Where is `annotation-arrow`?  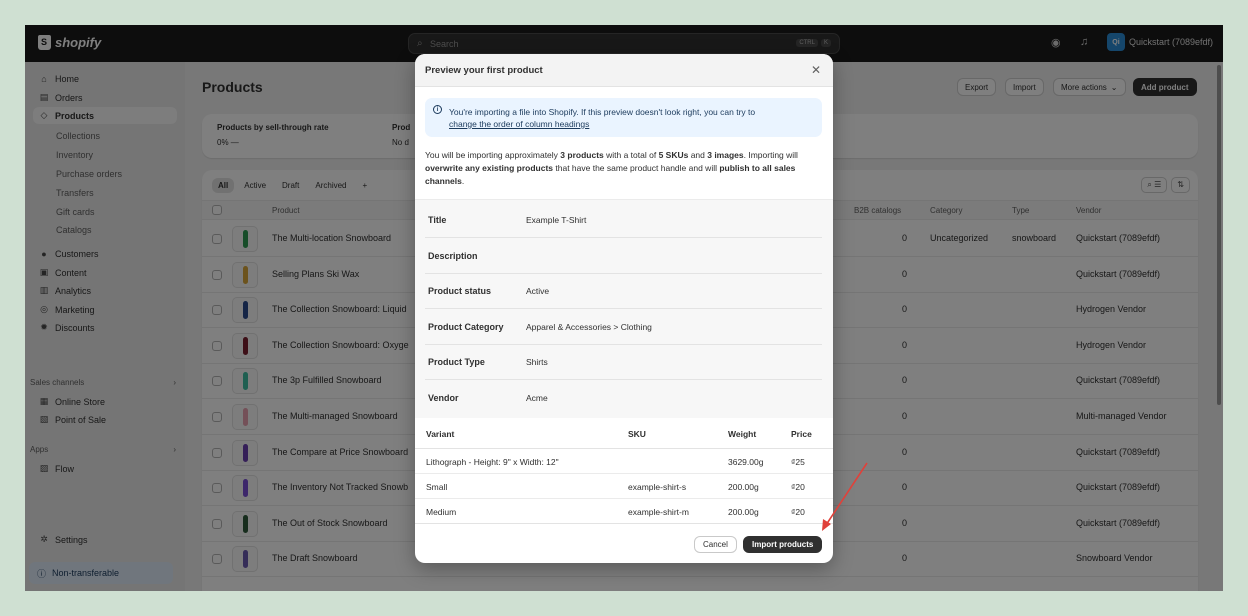 annotation-arrow is located at coordinates (845, 496).